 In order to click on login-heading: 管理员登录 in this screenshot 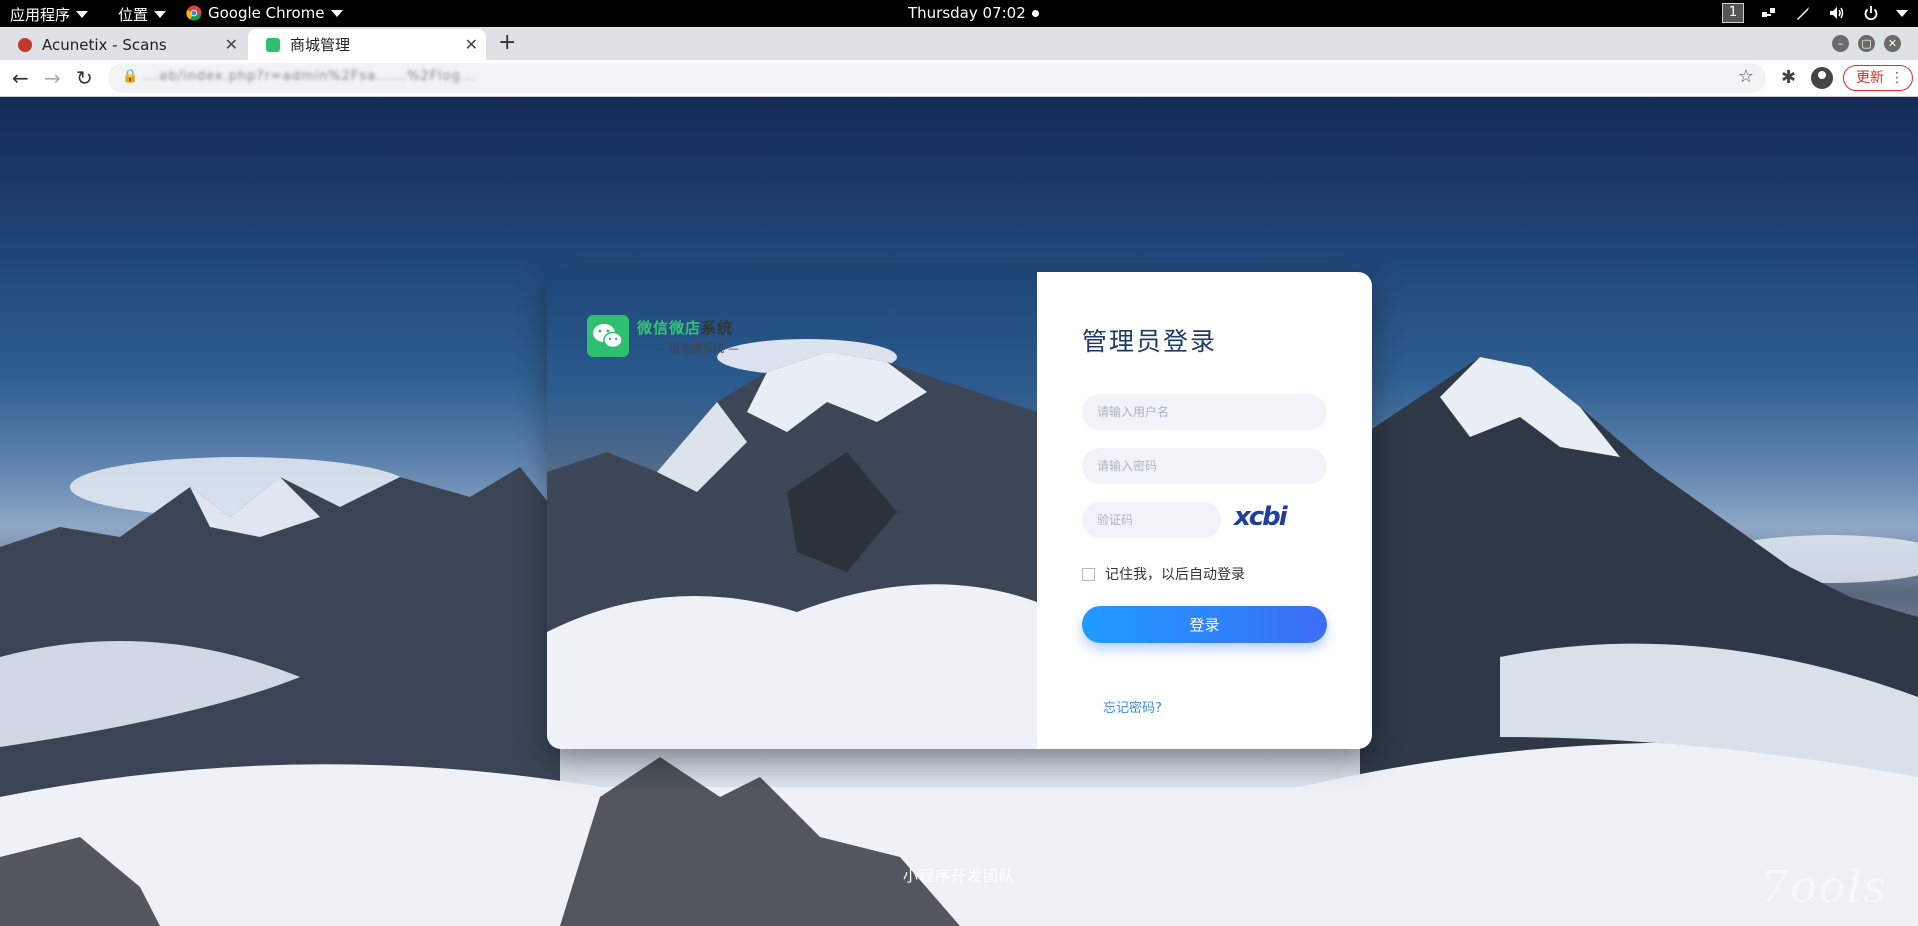, I will do `click(1150, 341)`.